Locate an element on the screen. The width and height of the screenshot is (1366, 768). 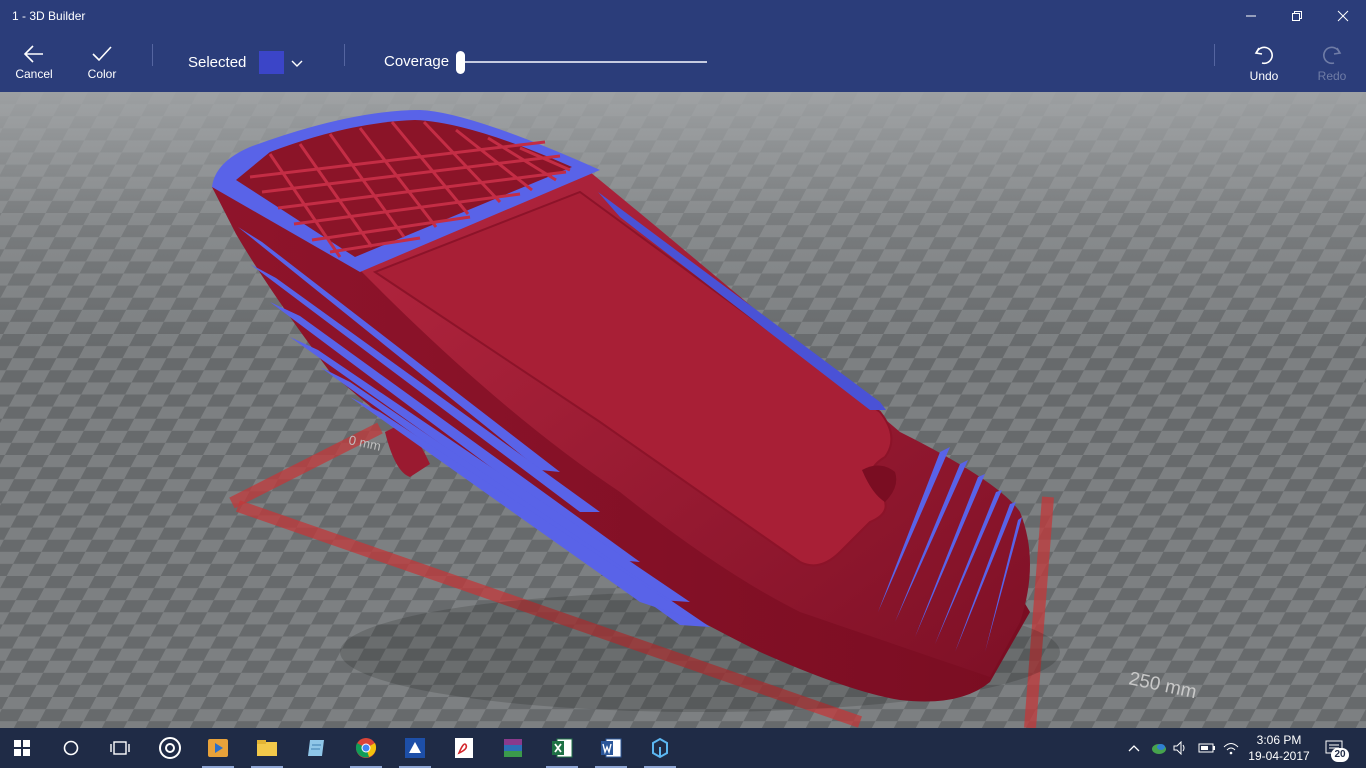
taskbar-winrar is located at coordinates (513, 748).